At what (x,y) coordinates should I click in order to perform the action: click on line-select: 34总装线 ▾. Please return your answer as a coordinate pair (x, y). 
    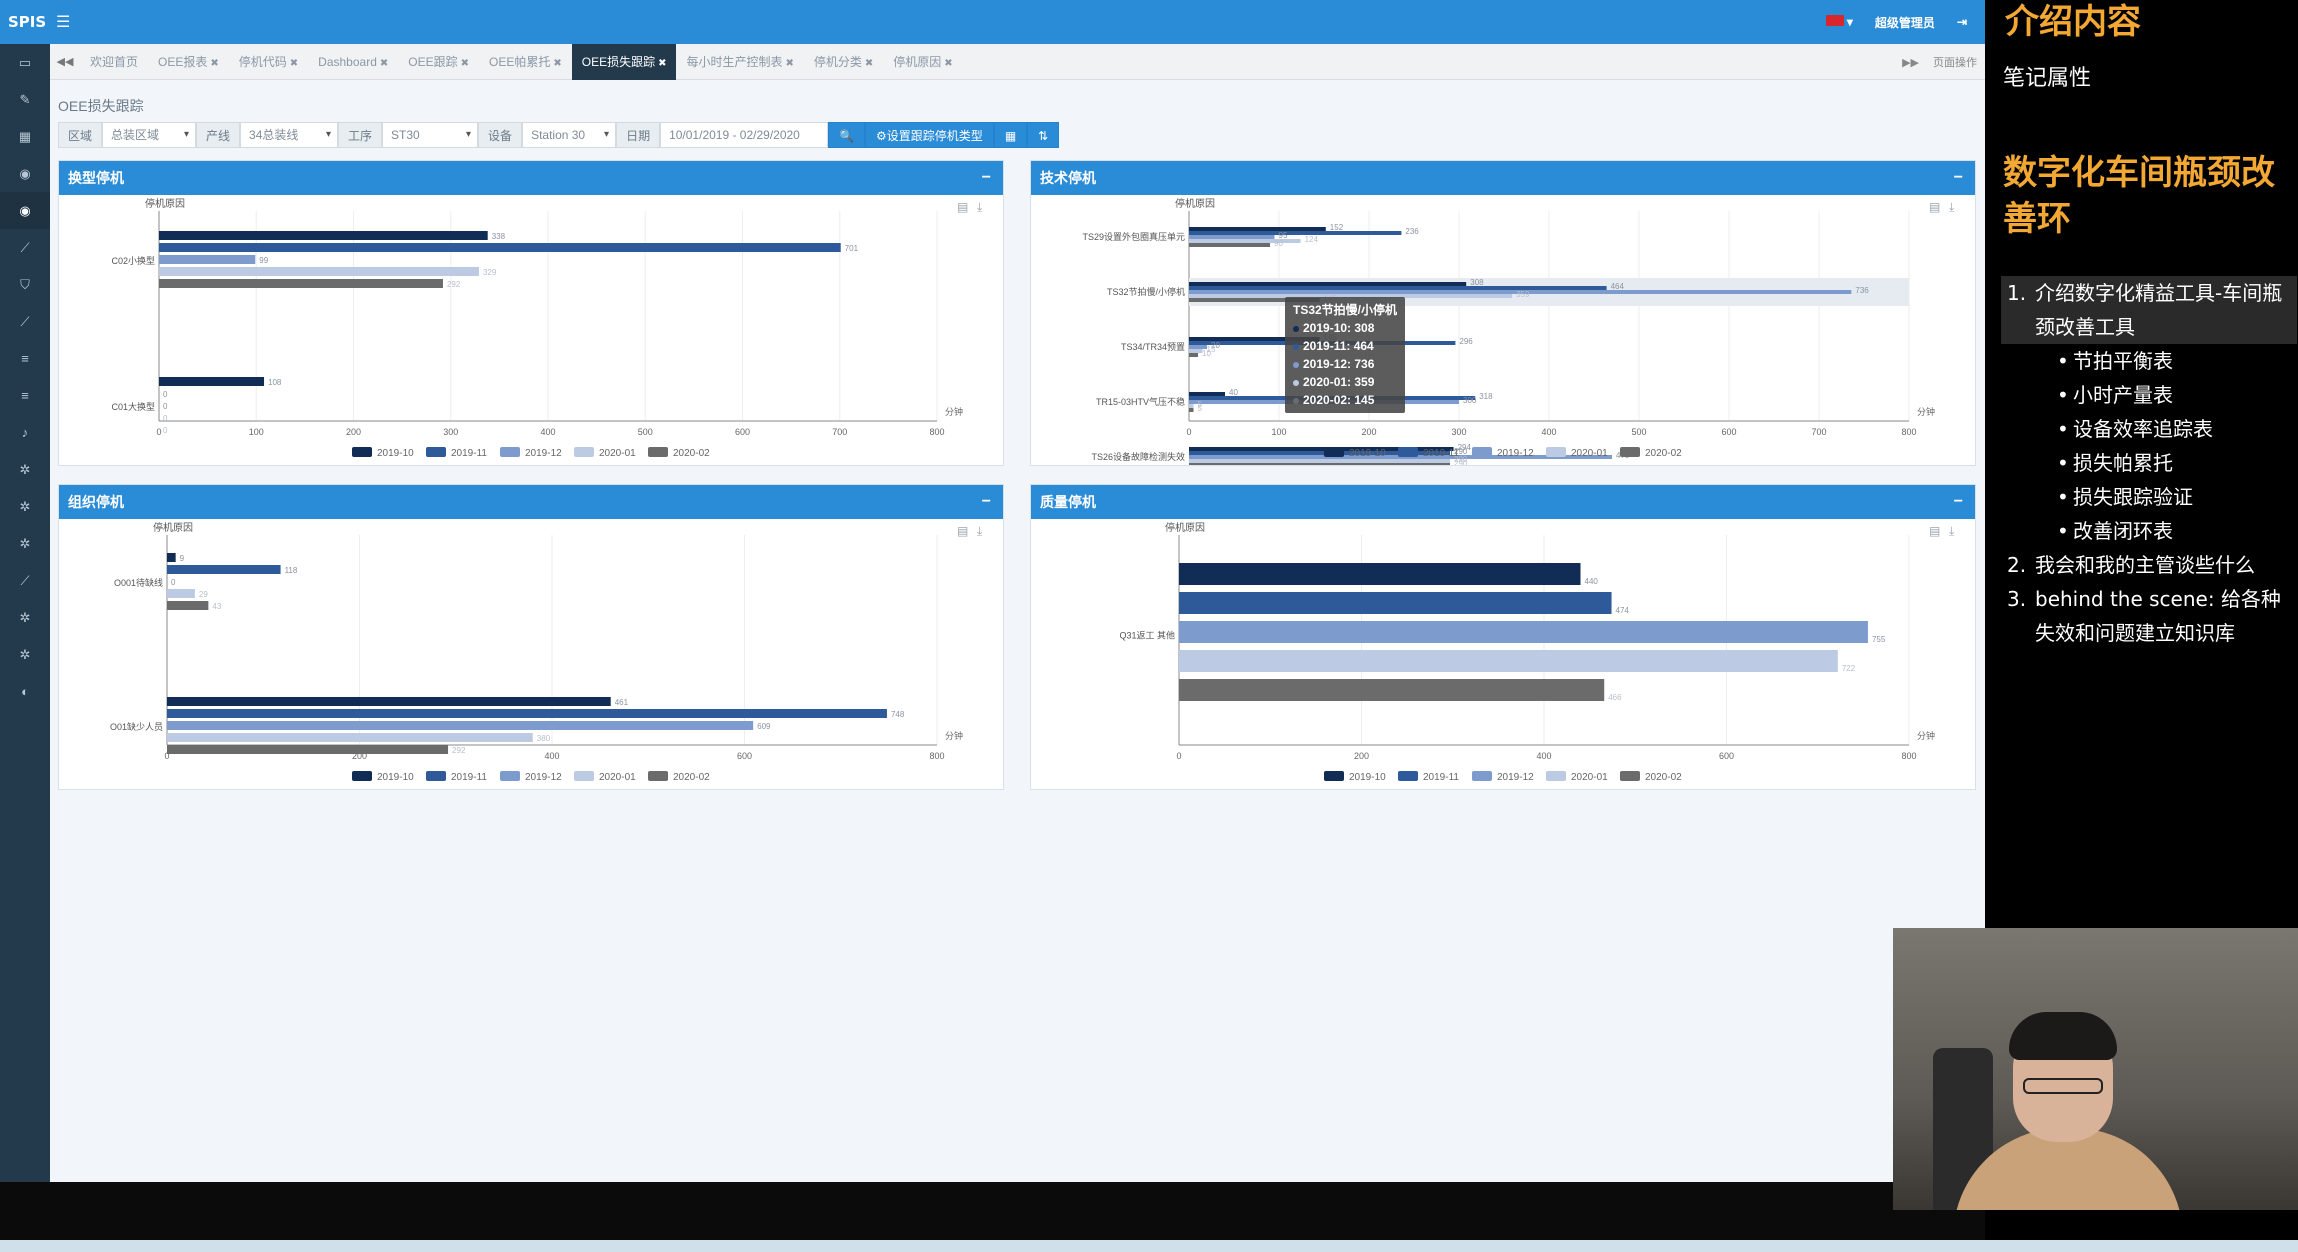
    Looking at the image, I should click on (289, 135).